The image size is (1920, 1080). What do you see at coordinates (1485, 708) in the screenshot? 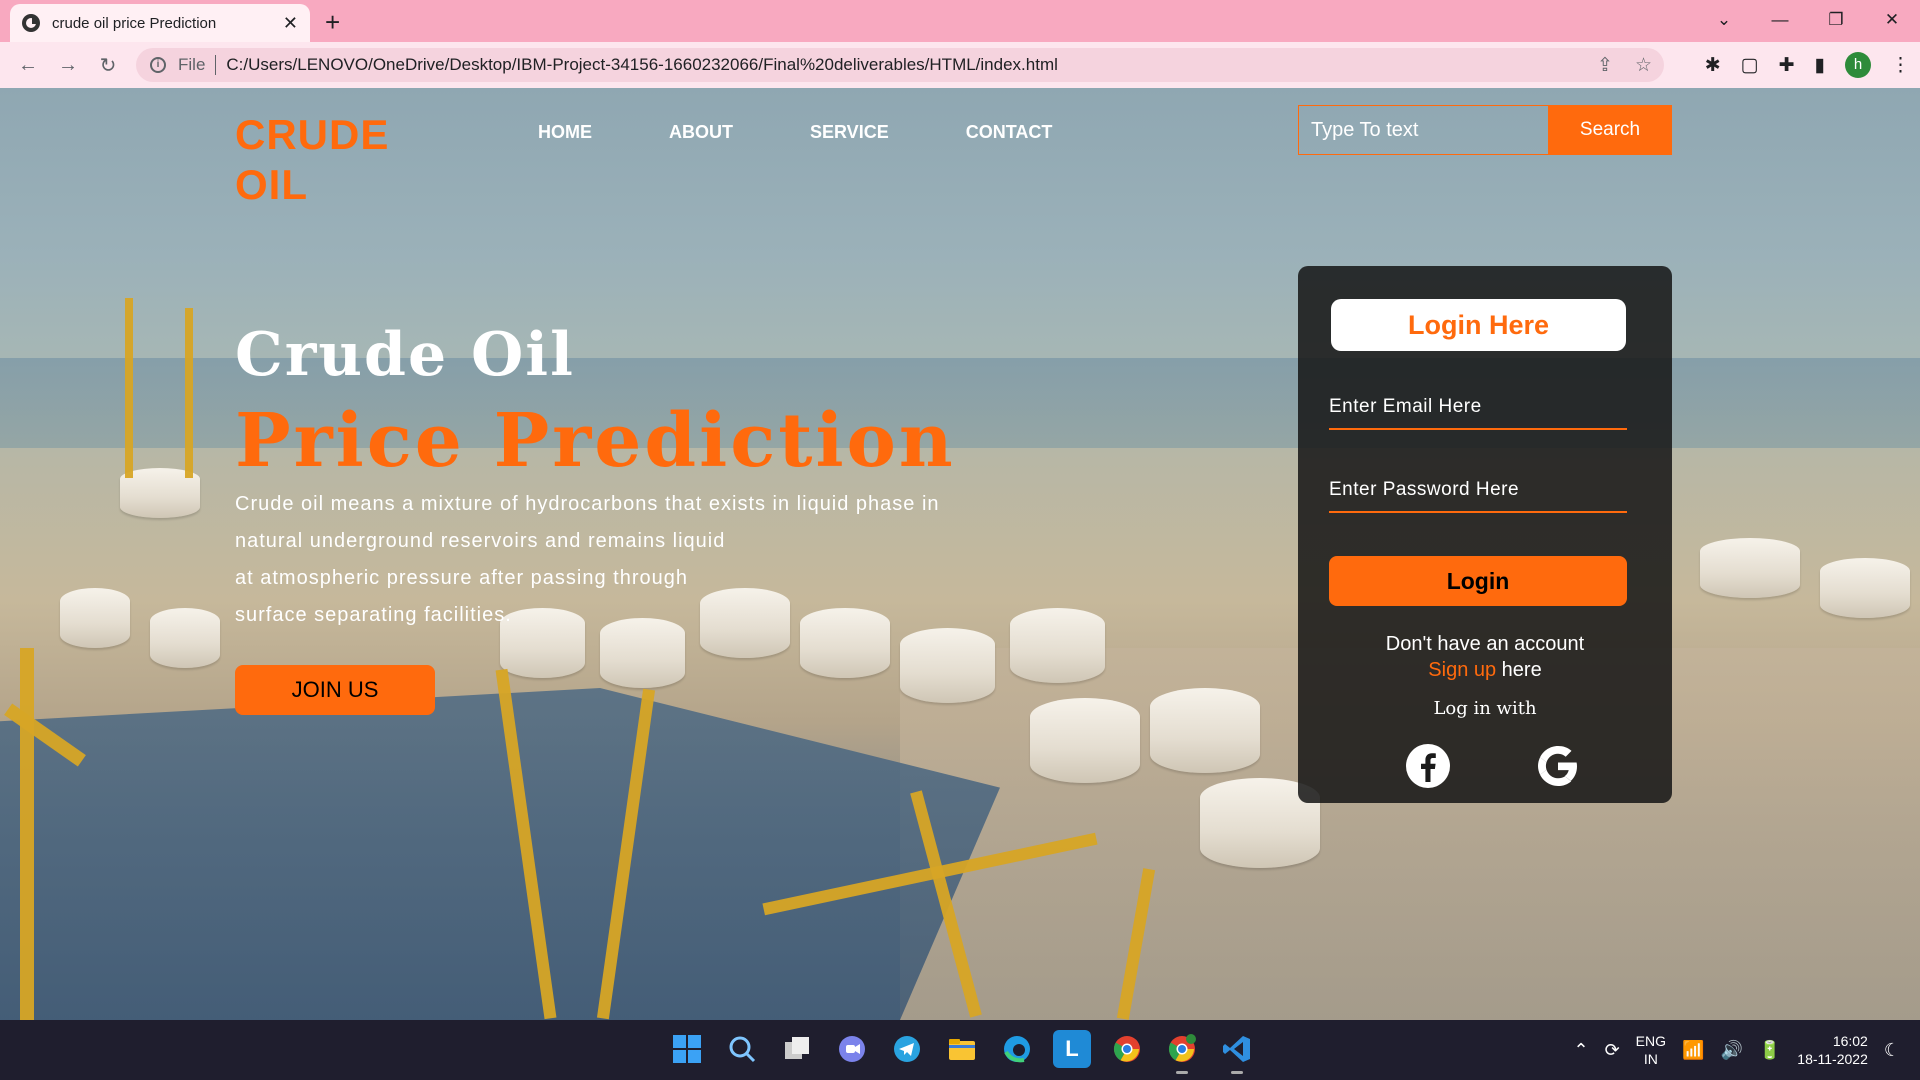
I see `login-with-label: Log in with` at bounding box center [1485, 708].